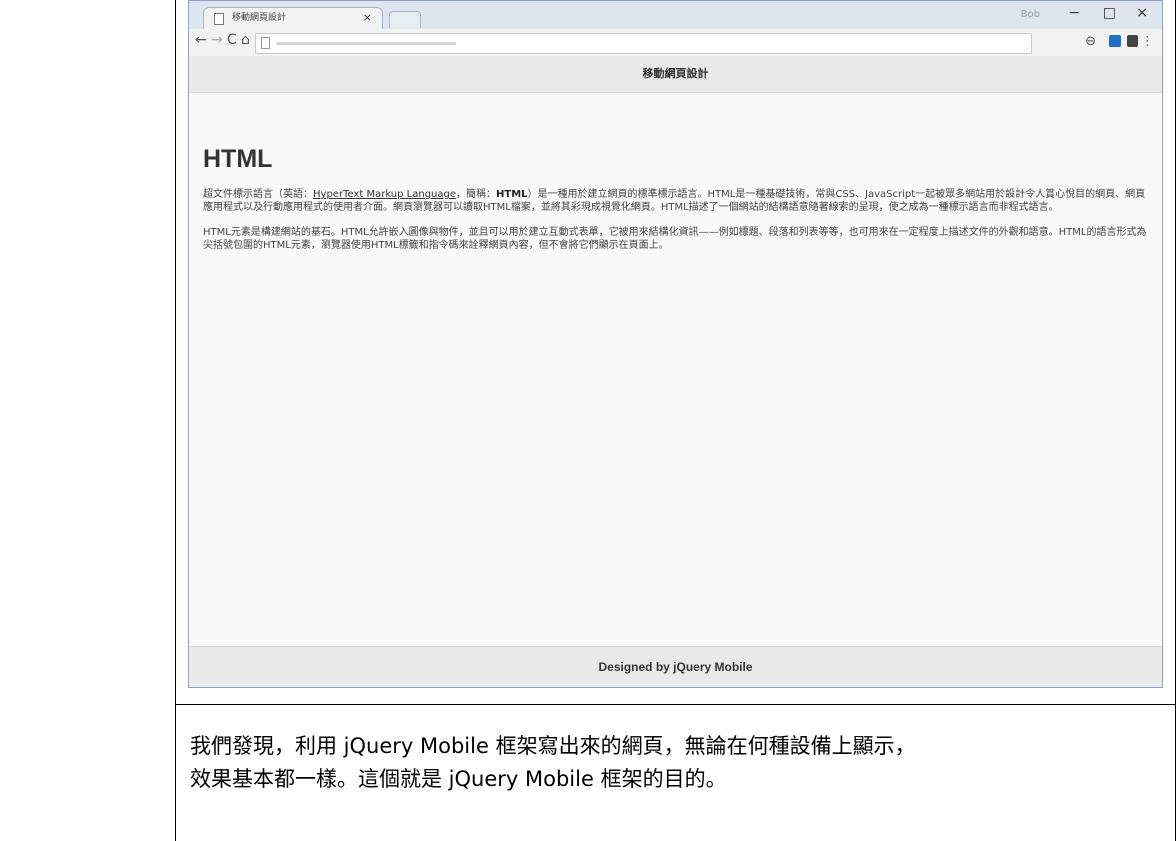  Describe the element at coordinates (1074, 13) in the screenshot. I see `minimize-icon: −` at that location.